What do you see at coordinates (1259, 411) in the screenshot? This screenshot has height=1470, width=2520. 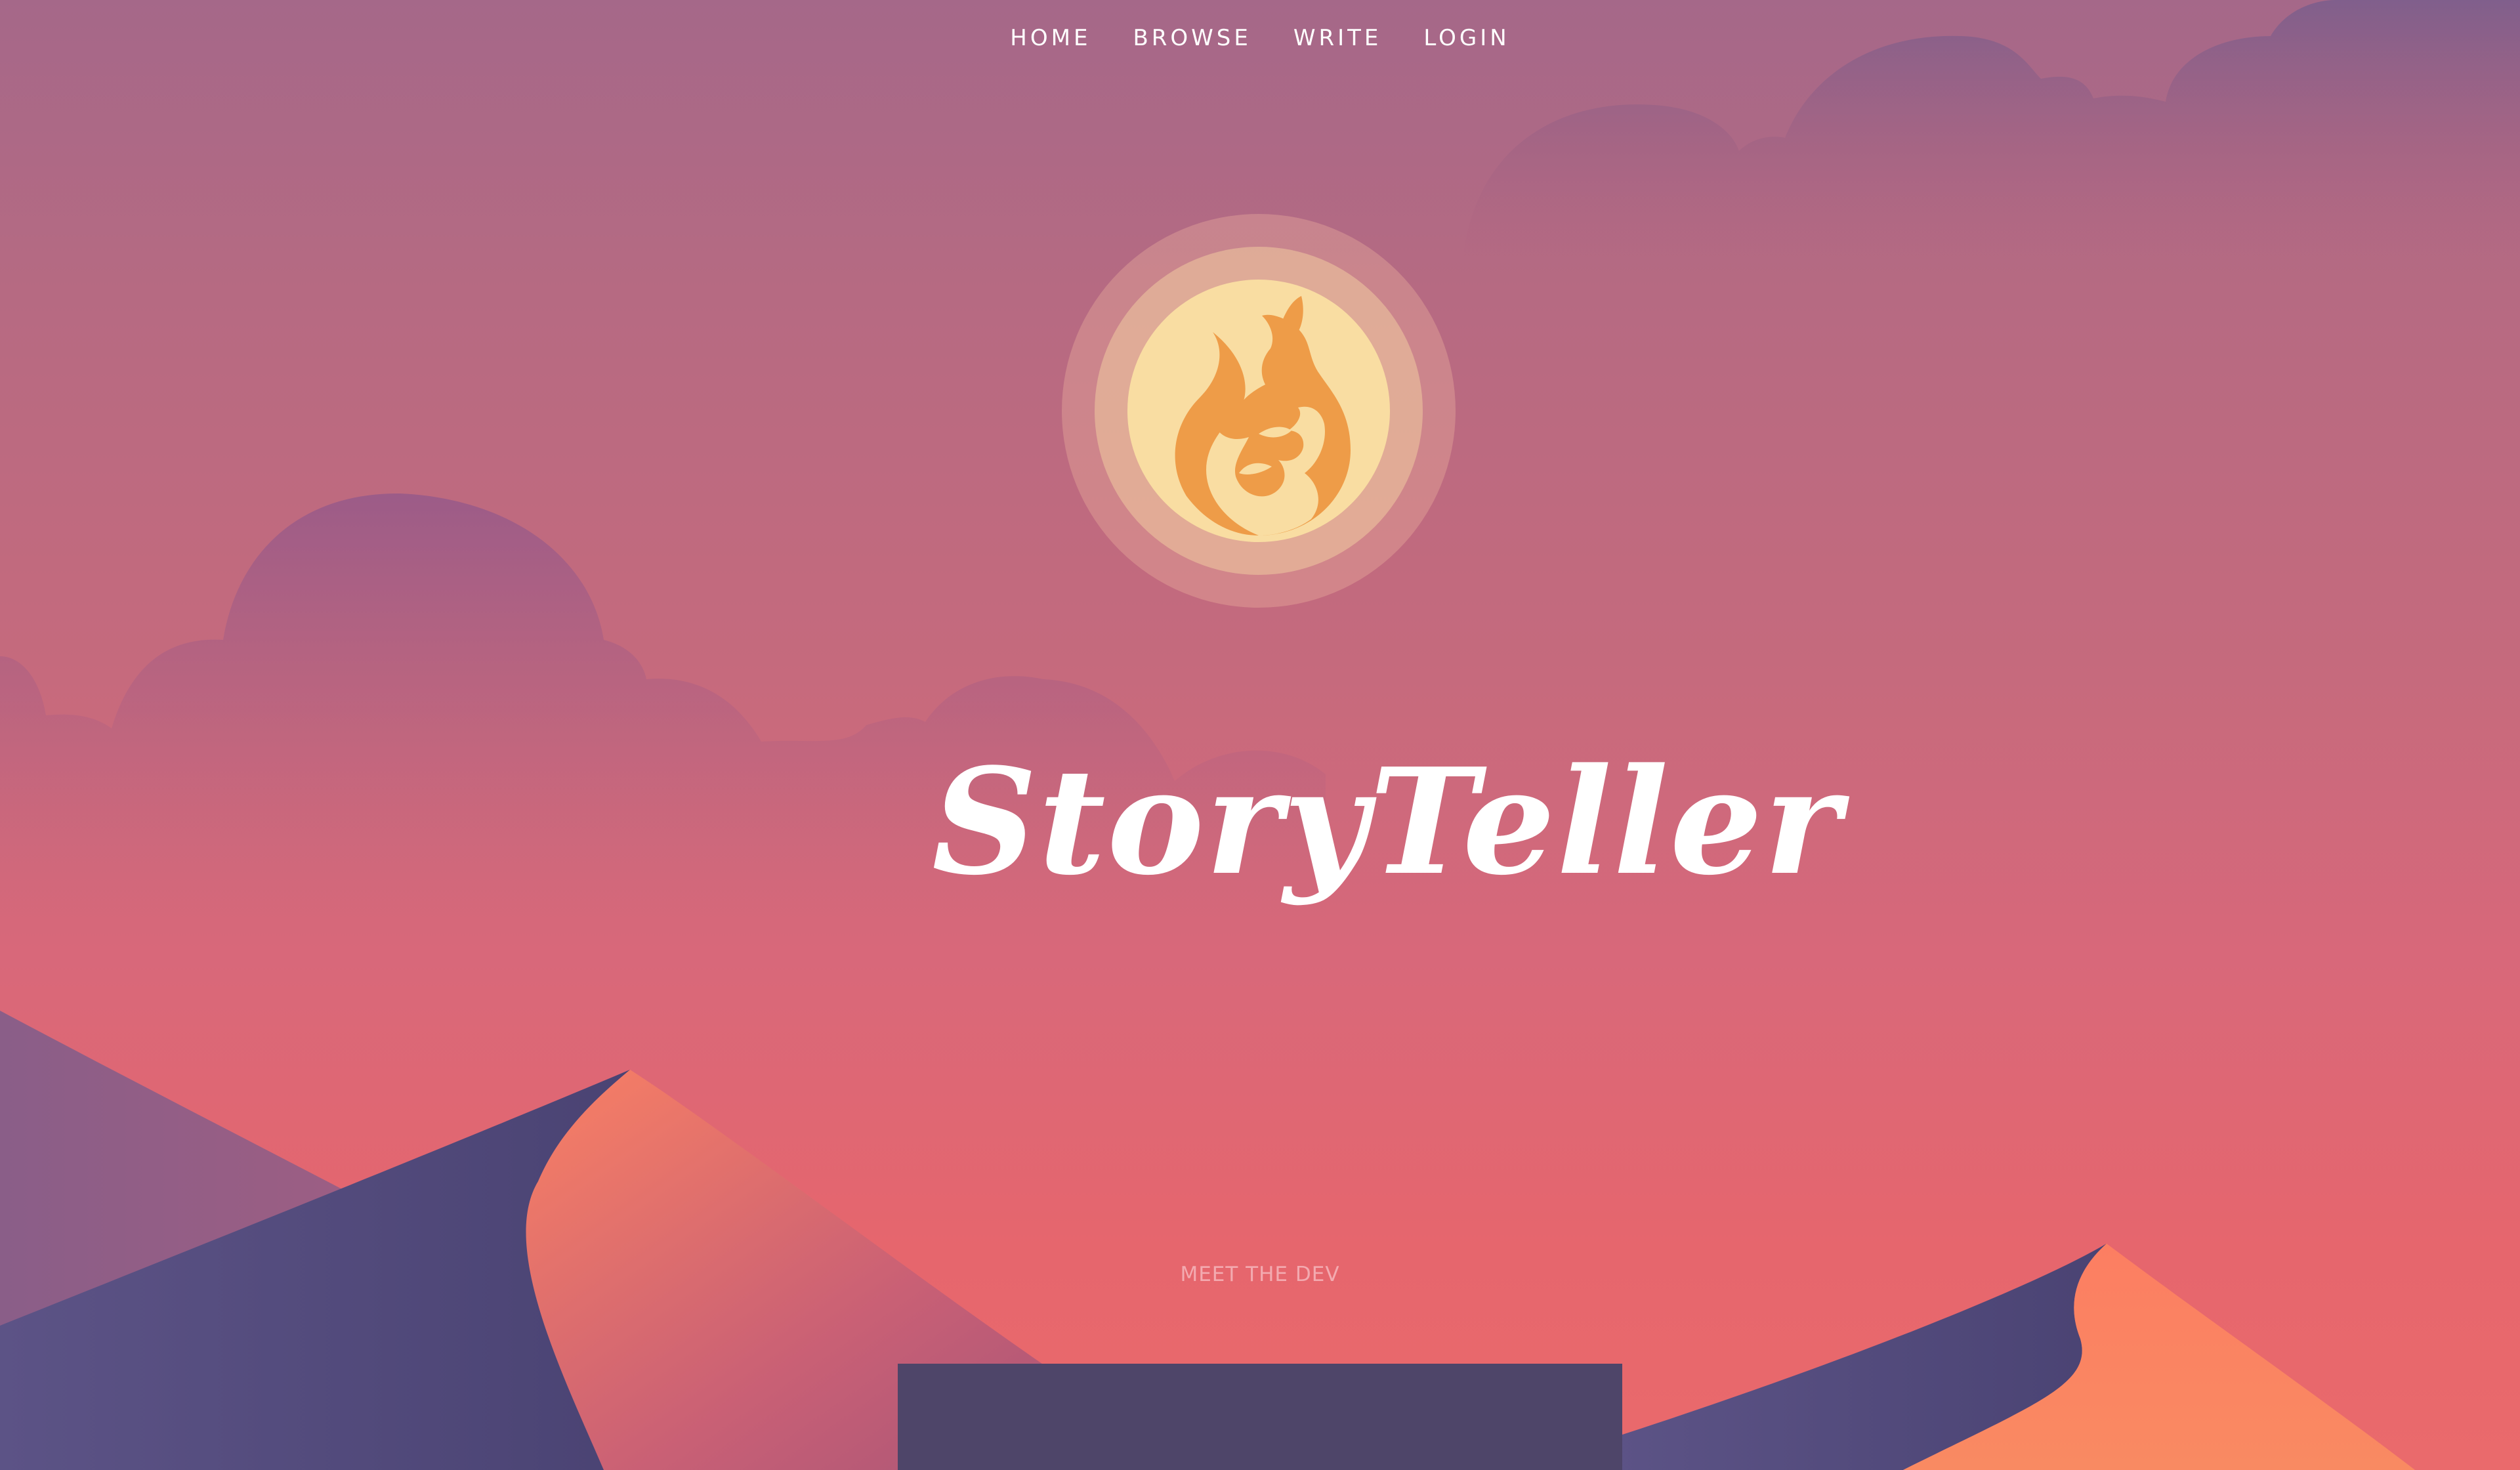 I see `fox-icon` at bounding box center [1259, 411].